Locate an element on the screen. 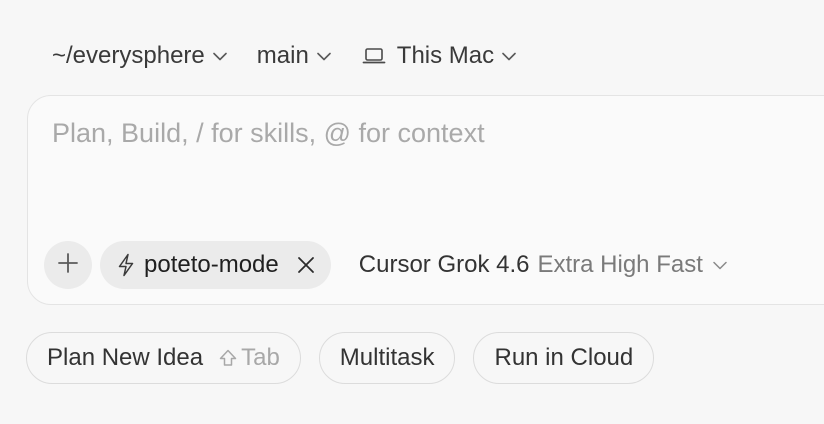 This screenshot has width=824, height=424. model-selector: Cursor Grok 4.6 Extra High Fast is located at coordinates (543, 265).